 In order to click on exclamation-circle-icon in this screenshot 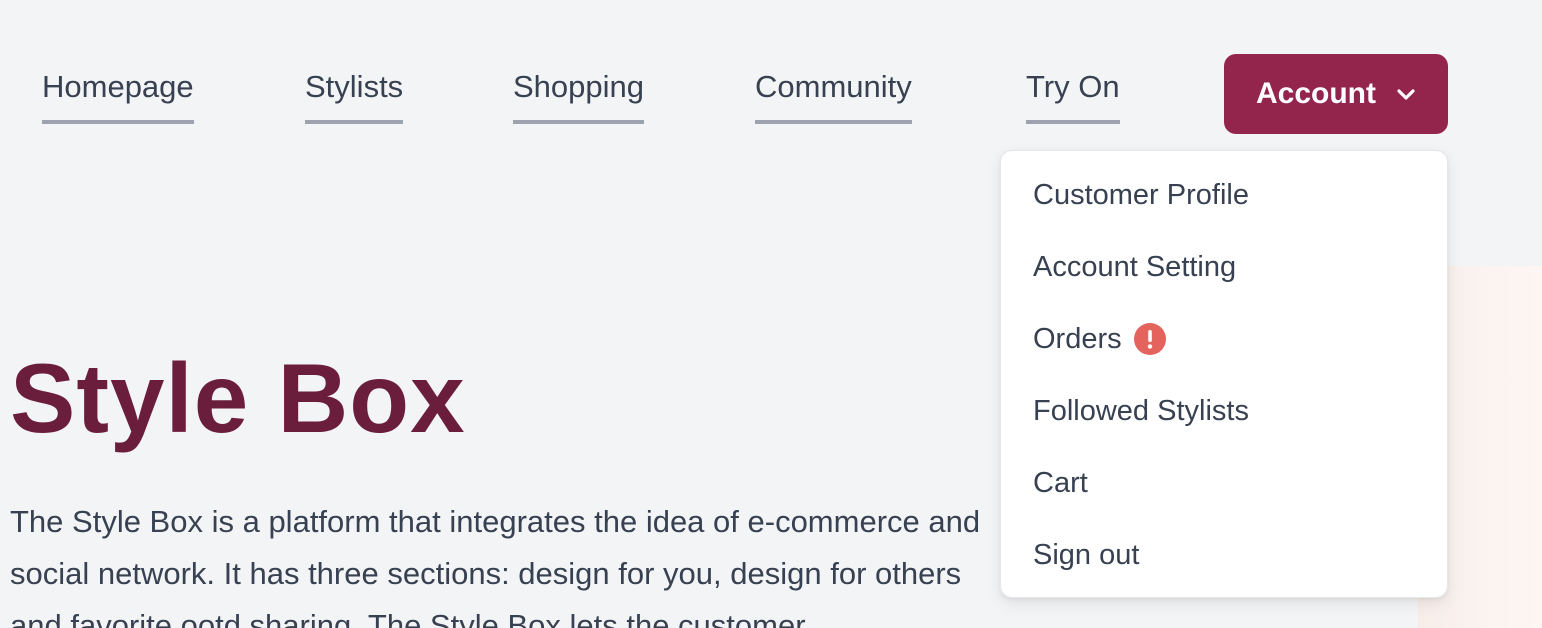, I will do `click(1149, 339)`.